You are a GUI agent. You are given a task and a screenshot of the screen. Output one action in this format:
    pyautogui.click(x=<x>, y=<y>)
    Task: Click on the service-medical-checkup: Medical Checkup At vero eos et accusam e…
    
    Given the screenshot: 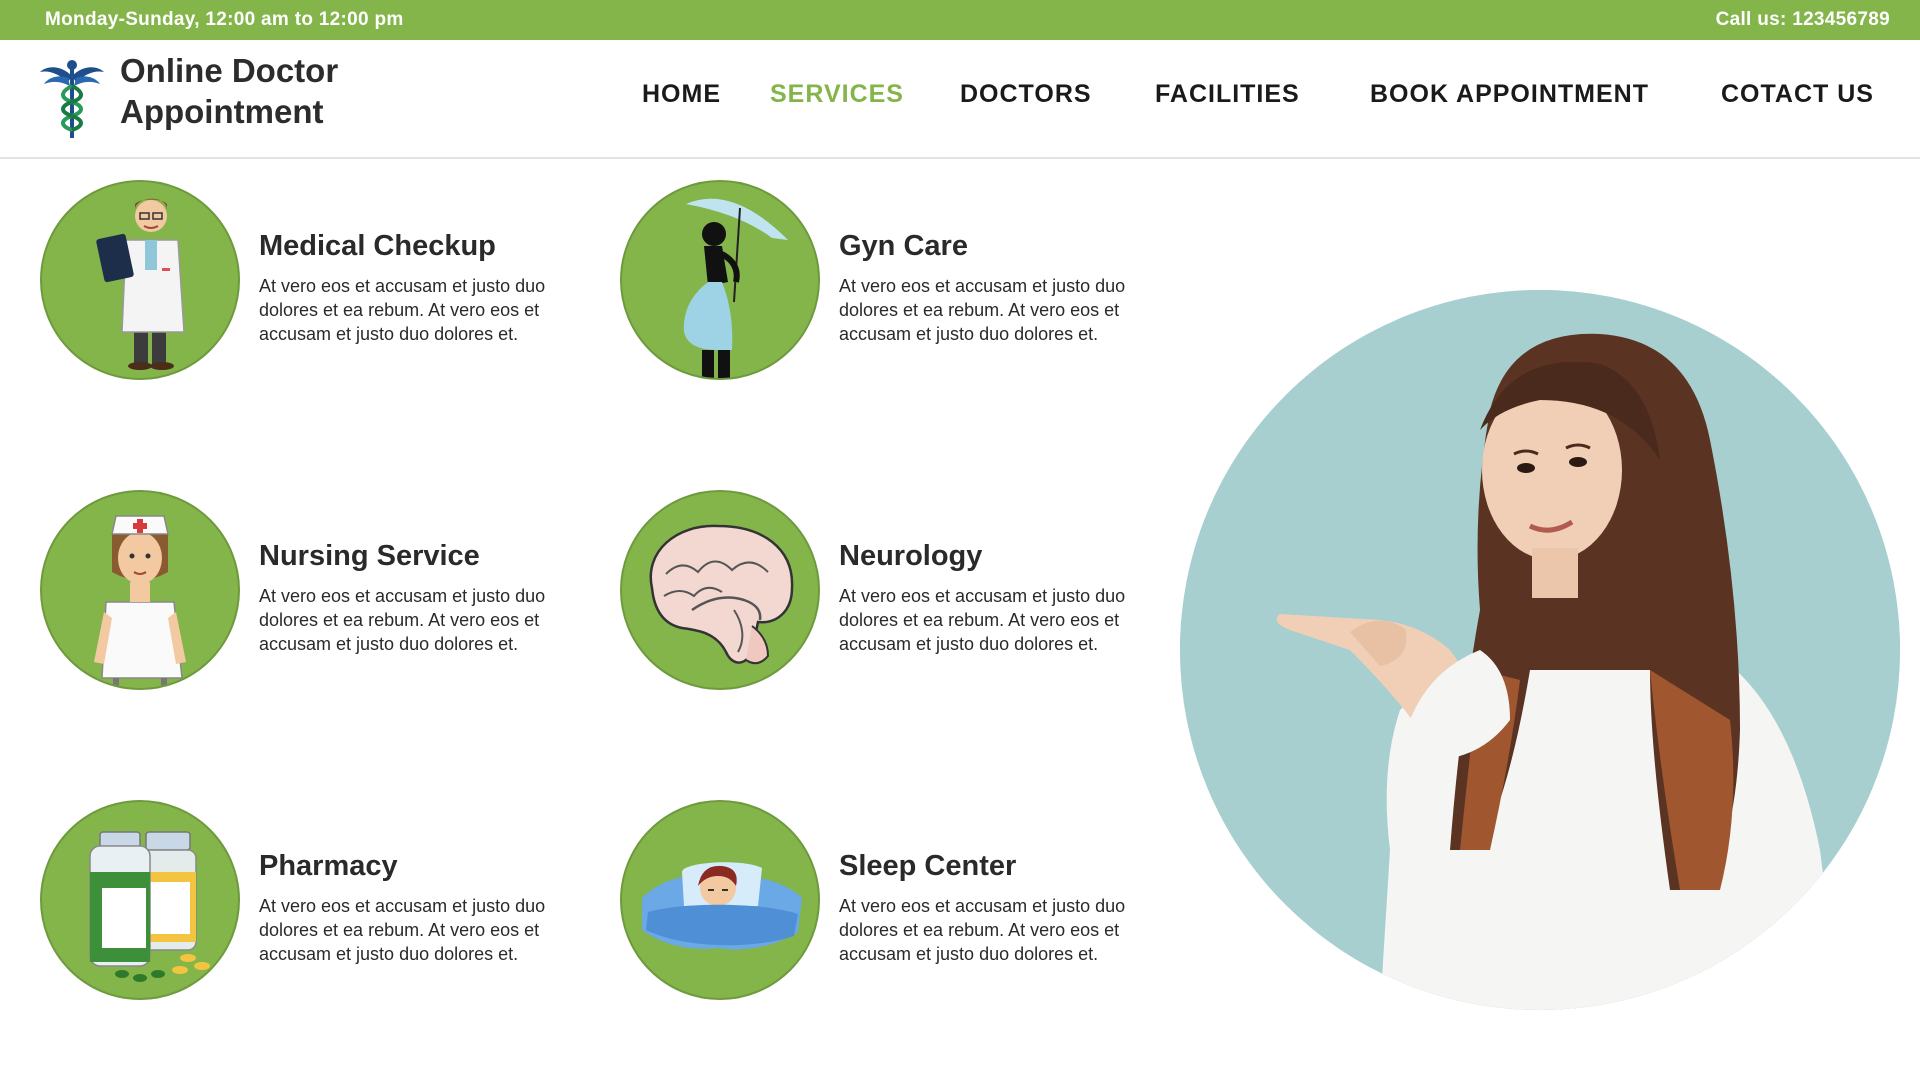 What is the action you would take?
    pyautogui.click(x=320, y=280)
    